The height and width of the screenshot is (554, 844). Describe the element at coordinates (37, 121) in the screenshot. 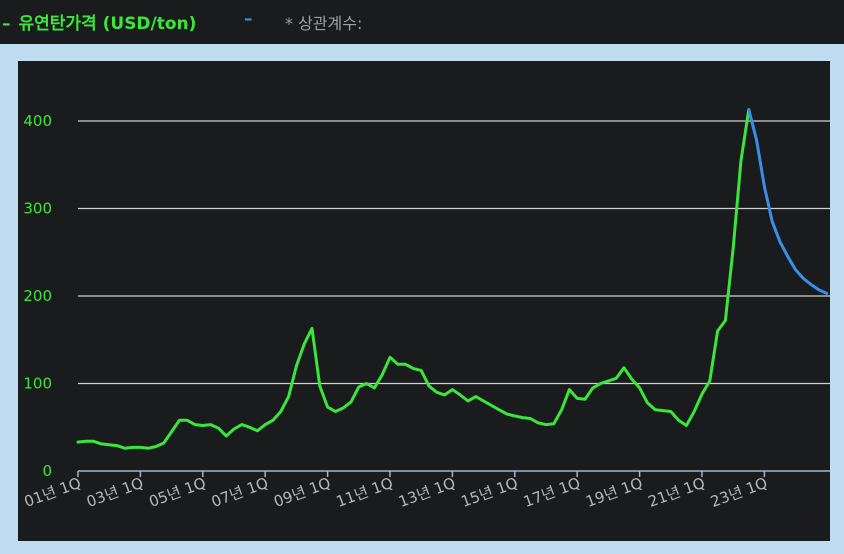

I see `y-tick-label: 400` at that location.